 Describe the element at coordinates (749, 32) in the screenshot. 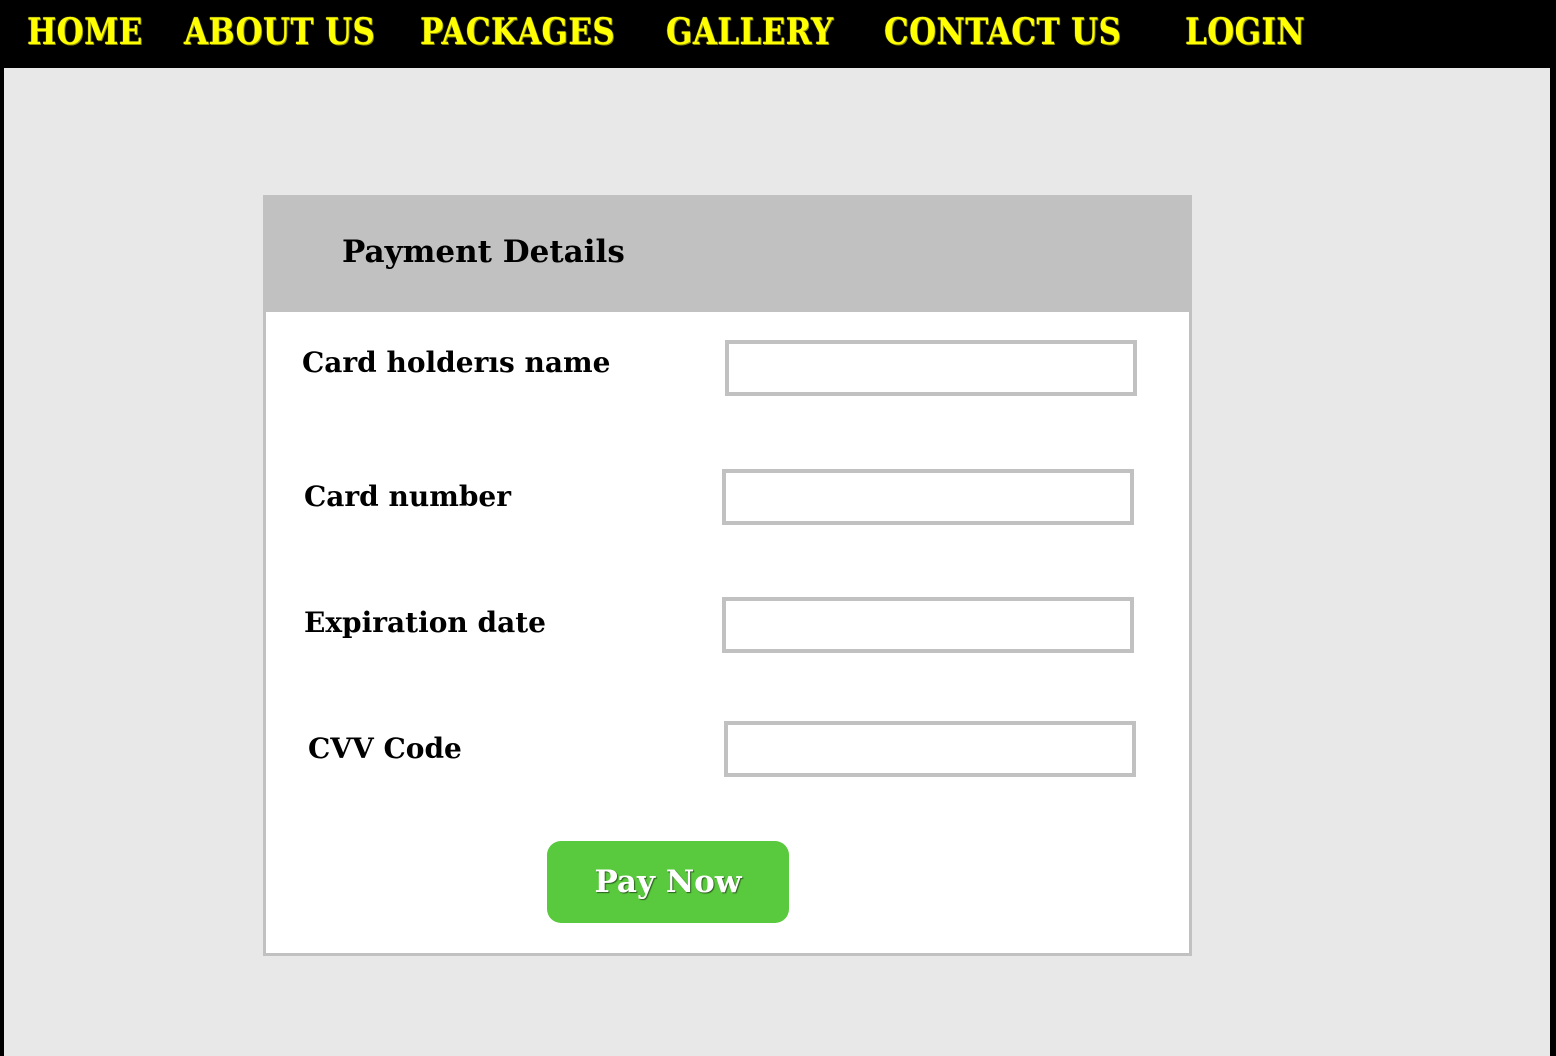

I see `nav-item-gallery: GALLERY` at that location.